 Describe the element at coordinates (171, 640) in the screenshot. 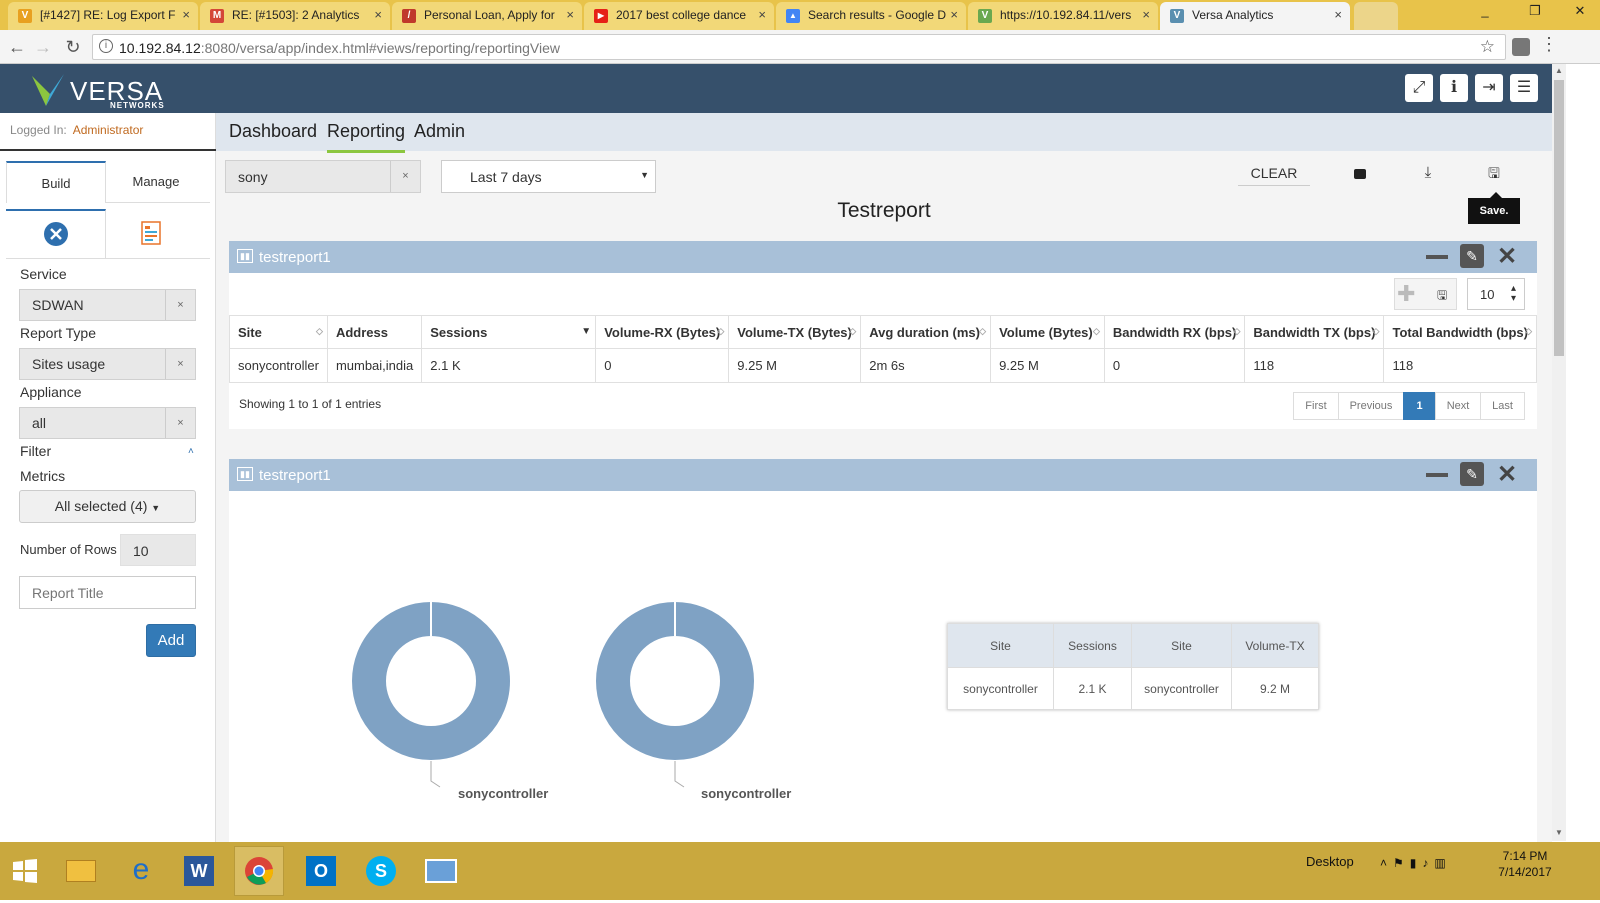

I see `add-button: Add` at that location.